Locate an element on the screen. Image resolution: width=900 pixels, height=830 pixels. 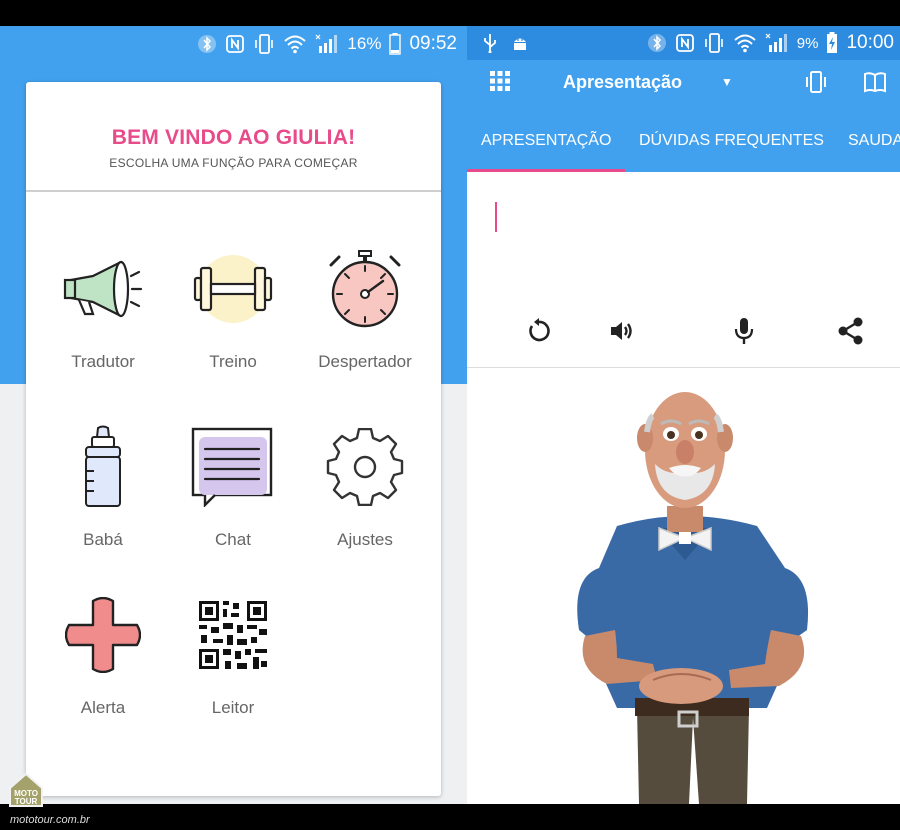
qr-code-icon is located at coordinates (233, 635).